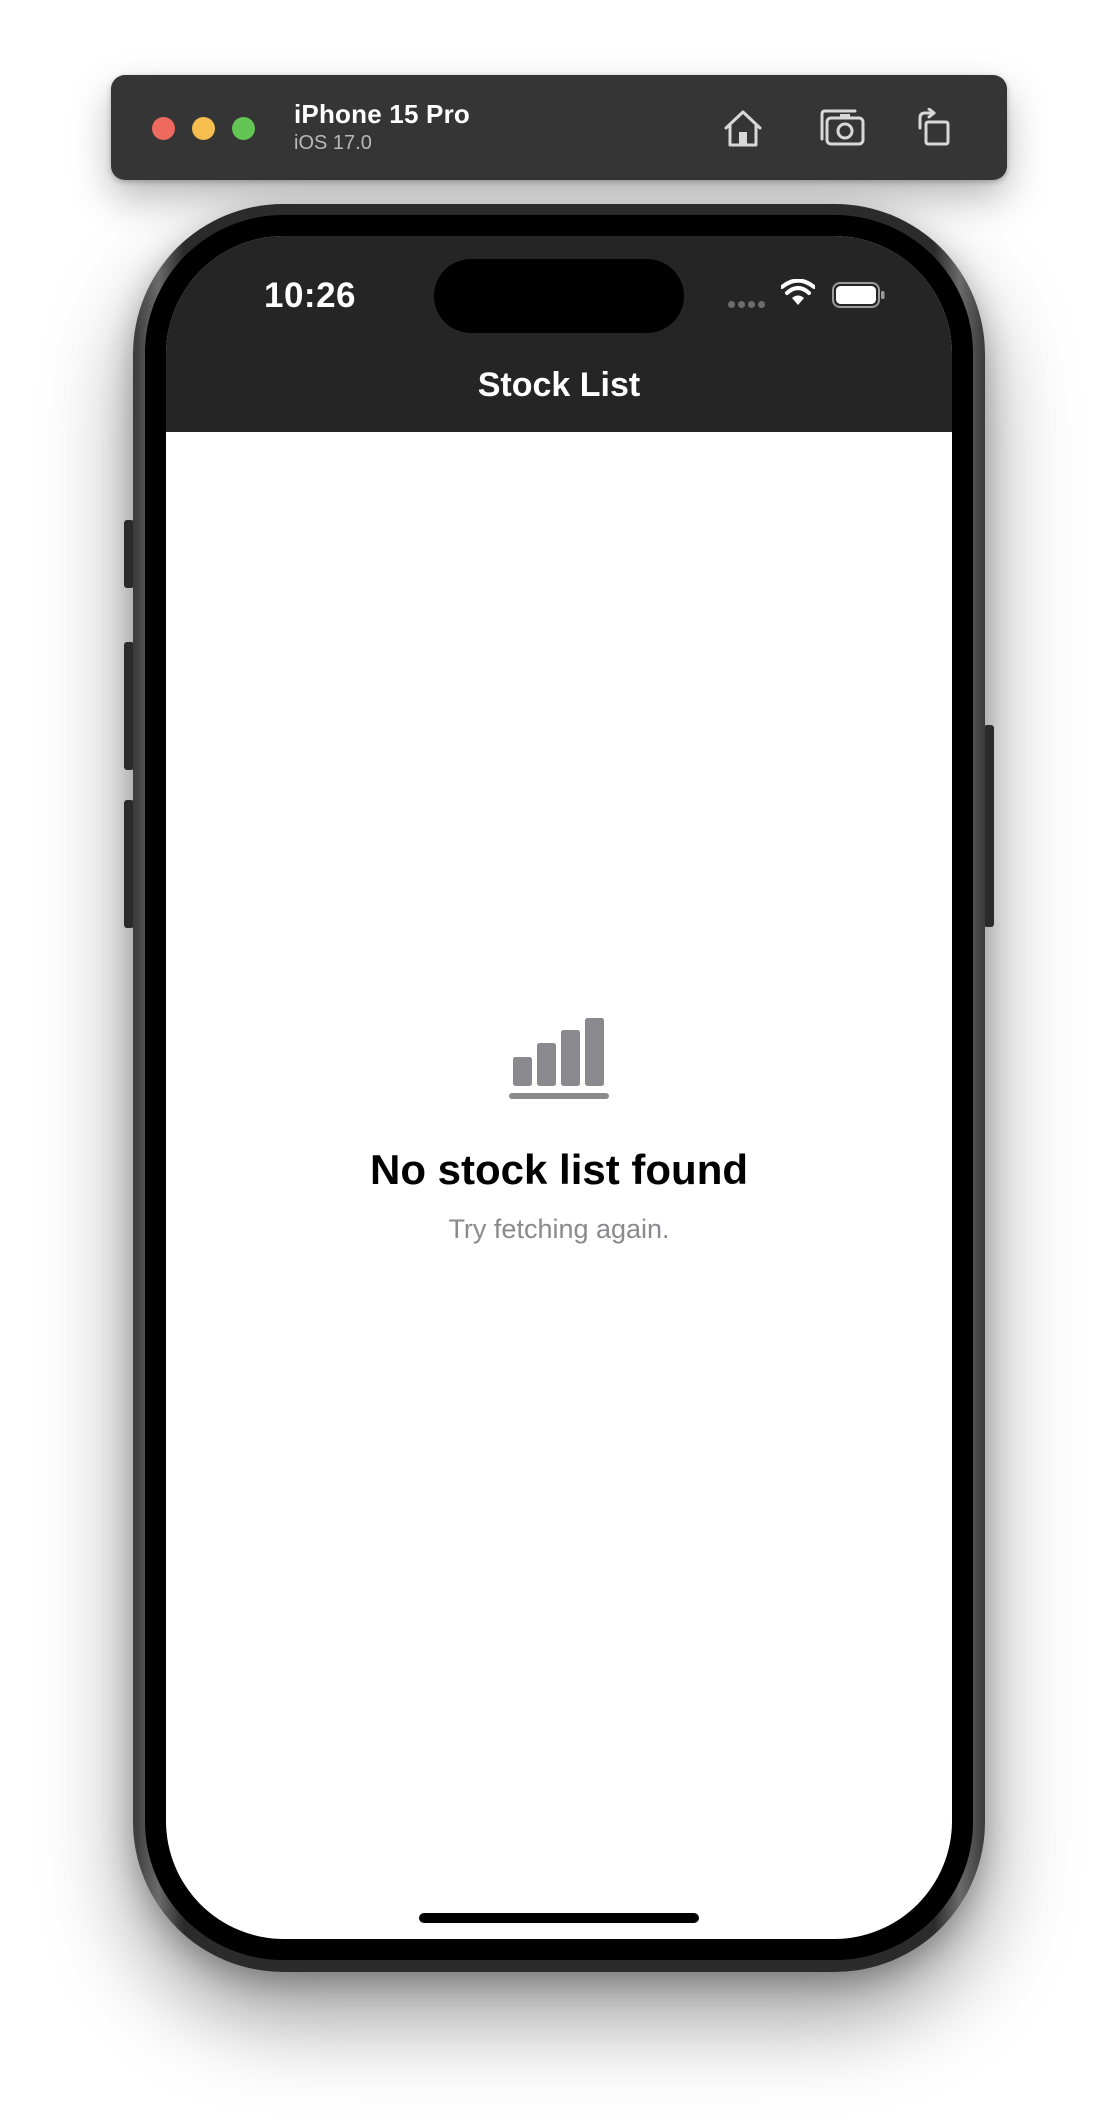 This screenshot has width=1118, height=2124. I want to click on nav-title: Stock List, so click(559, 385).